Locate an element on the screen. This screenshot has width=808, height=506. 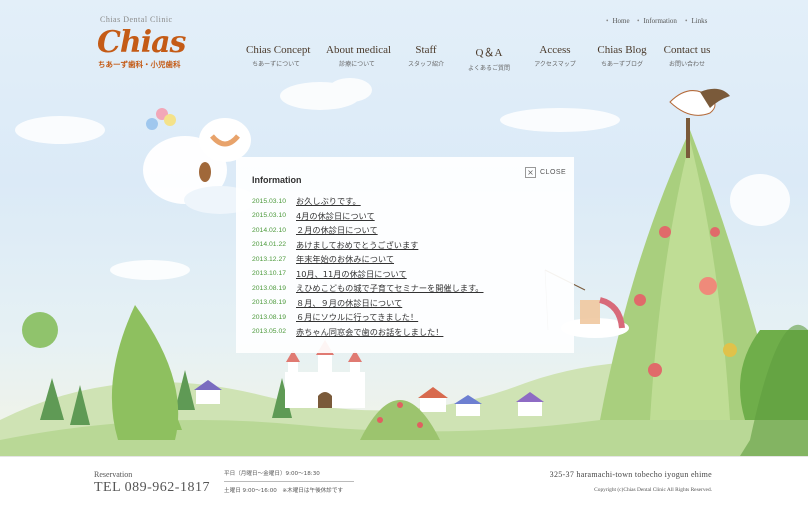
news-item: 2013.10.17 10月、11月の休診日について is located at coordinates (368, 274).